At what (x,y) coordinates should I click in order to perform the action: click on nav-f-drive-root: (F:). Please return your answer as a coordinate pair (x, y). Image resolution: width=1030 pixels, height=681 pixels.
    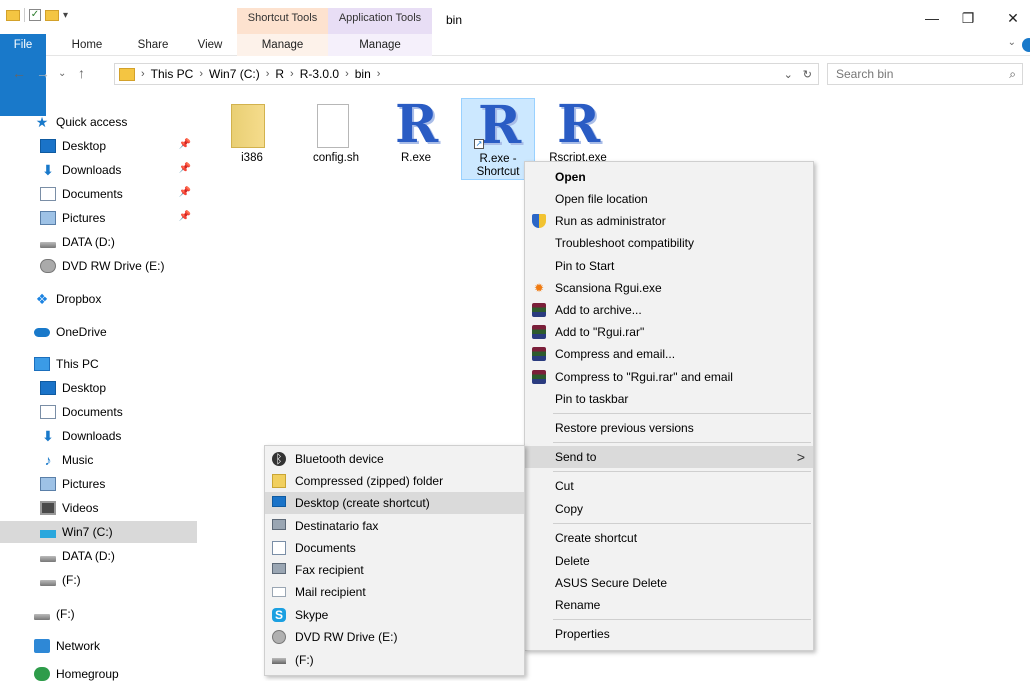
    Looking at the image, I should click on (98, 614).